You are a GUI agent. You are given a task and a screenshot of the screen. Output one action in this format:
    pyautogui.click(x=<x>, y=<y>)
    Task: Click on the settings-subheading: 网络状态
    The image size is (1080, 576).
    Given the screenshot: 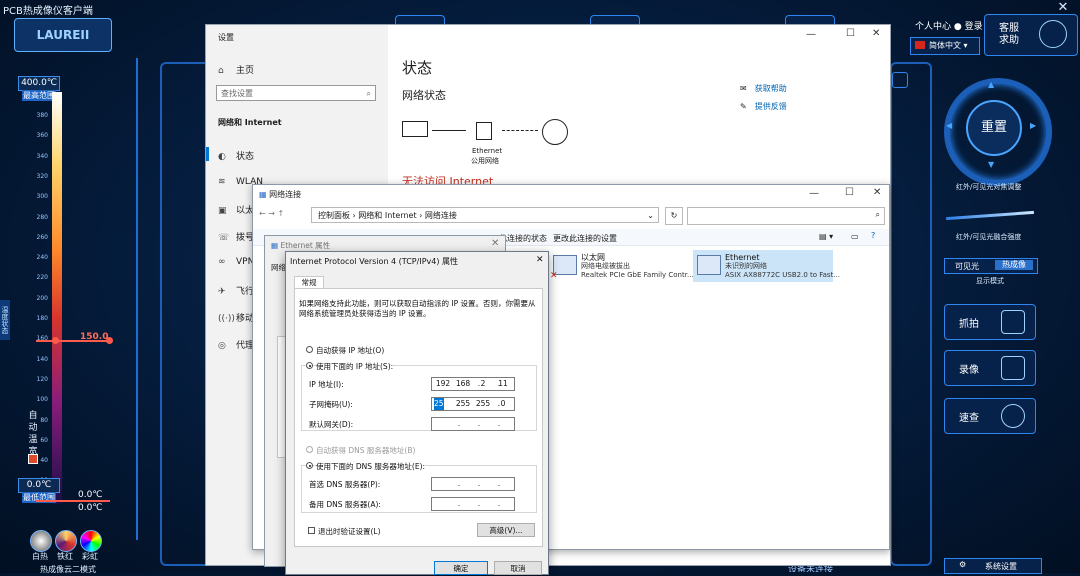 What is the action you would take?
    pyautogui.click(x=424, y=95)
    